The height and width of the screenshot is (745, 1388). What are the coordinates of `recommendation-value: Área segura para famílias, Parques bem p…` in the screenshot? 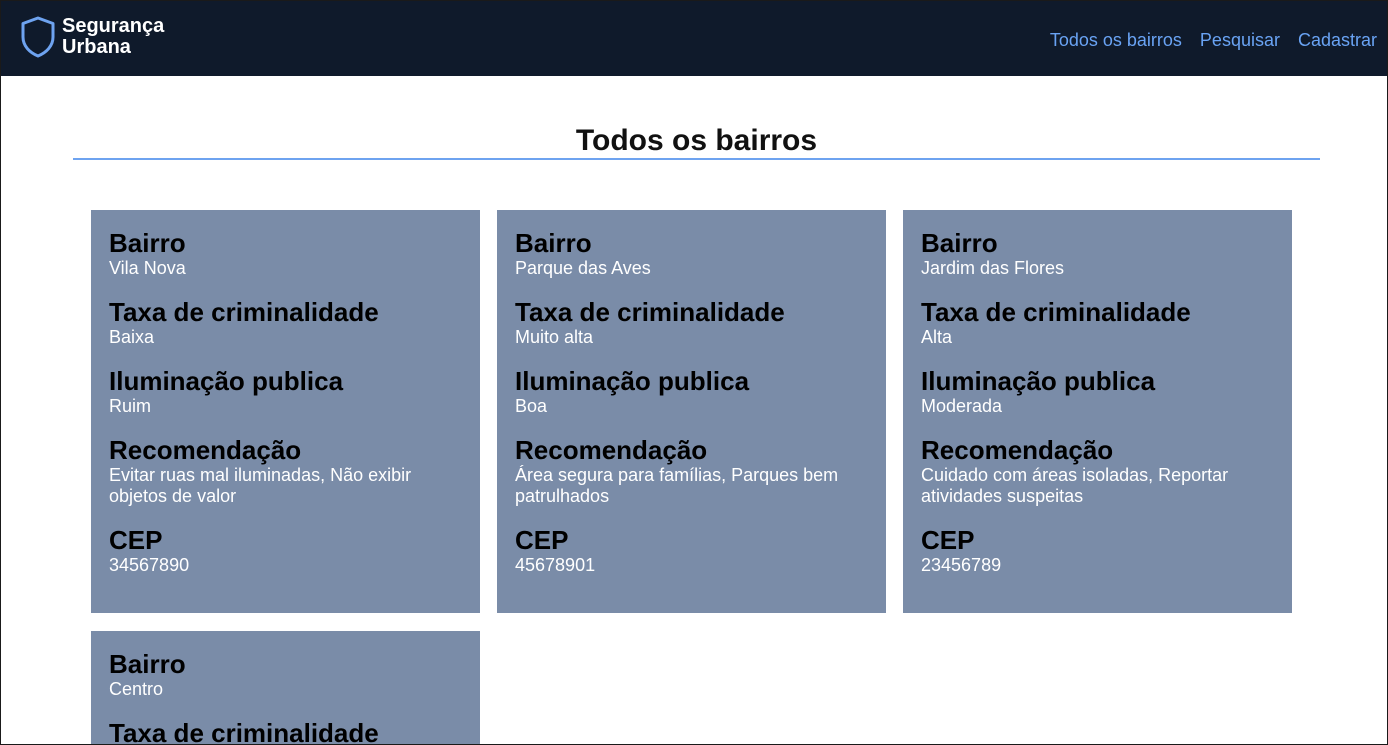 It's located at (677, 485).